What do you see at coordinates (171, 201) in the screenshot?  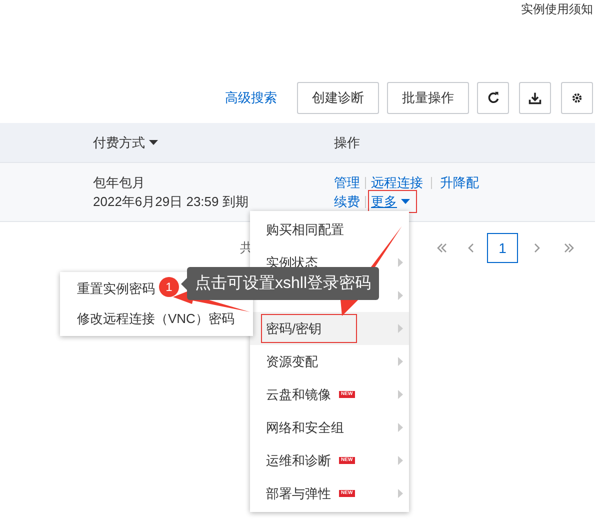 I see `expiry-date: 2022年6月29日 23:59 到期` at bounding box center [171, 201].